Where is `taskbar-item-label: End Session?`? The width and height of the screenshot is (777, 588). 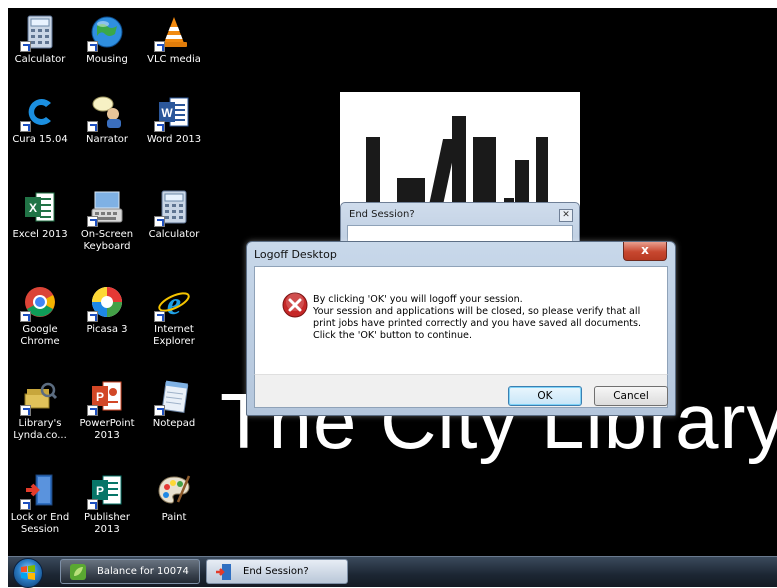
taskbar-item-label: End Session? is located at coordinates (276, 571).